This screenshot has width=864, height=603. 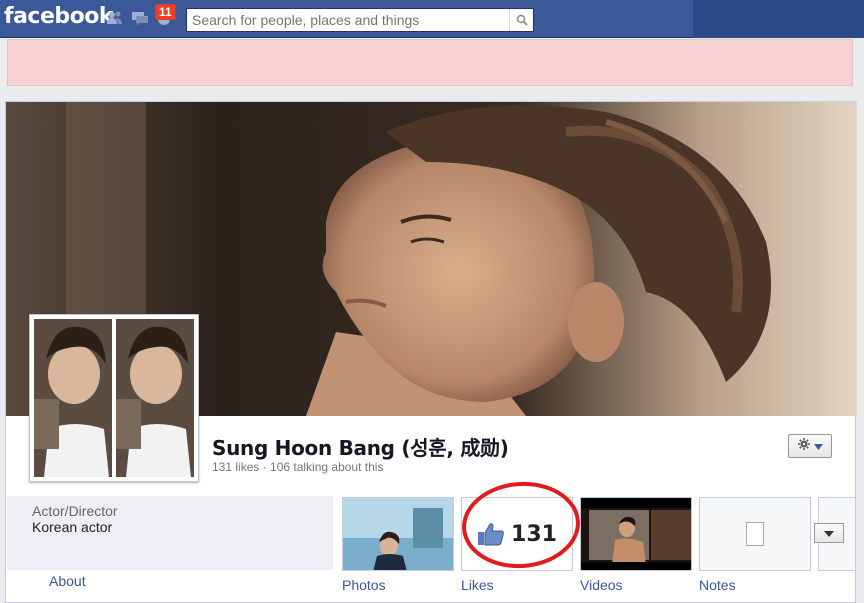 I want to click on search-bar, so click(x=360, y=20).